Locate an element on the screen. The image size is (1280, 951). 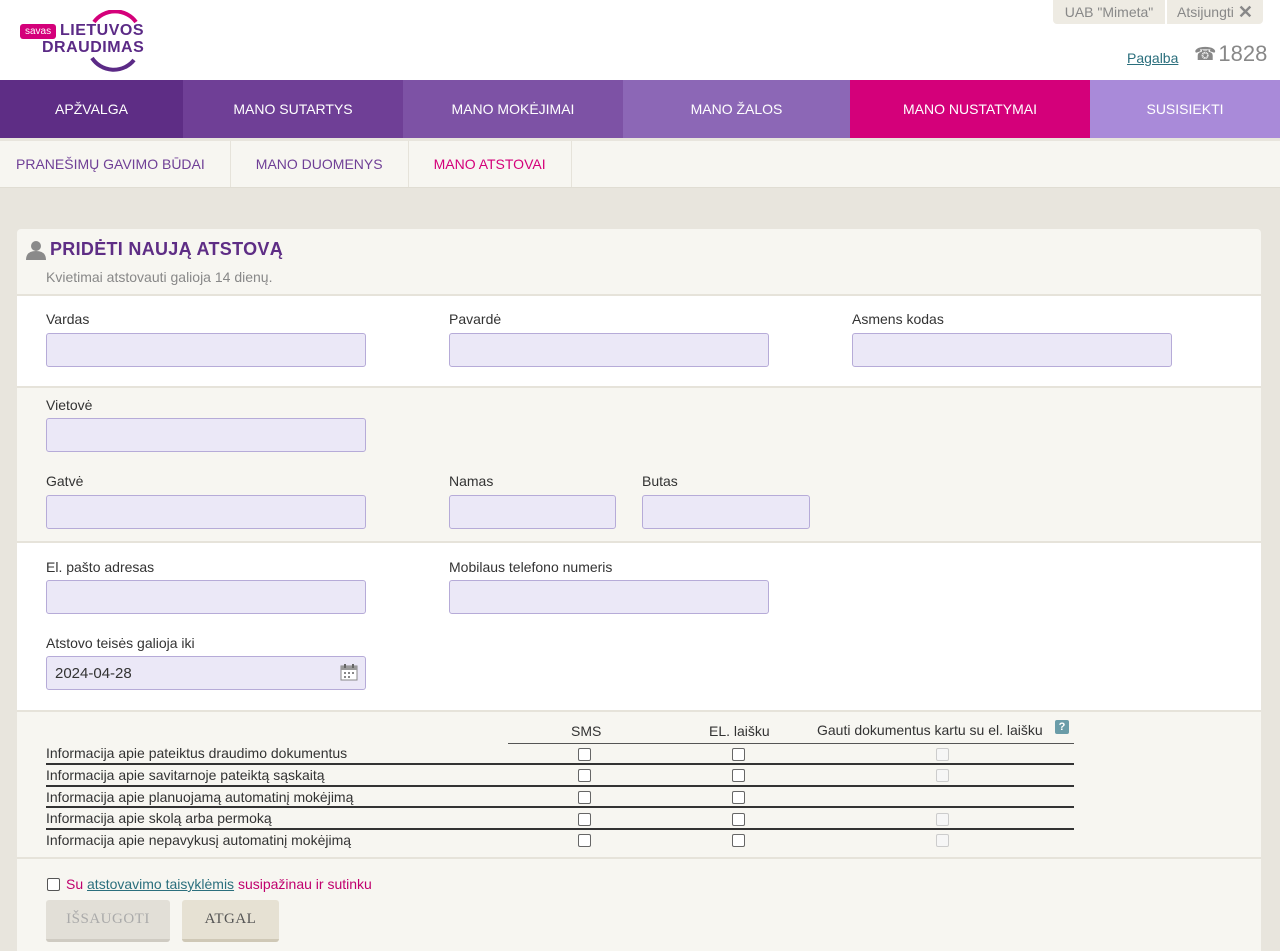
save-button: IŠSAUGOTI is located at coordinates (108, 921).